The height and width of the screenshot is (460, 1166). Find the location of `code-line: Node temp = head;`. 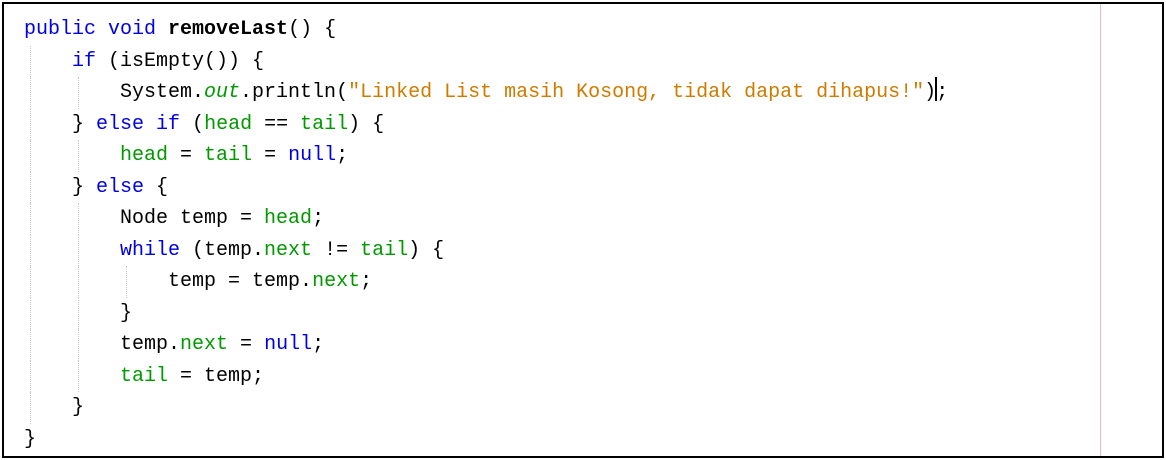

code-line: Node temp = head; is located at coordinates (486, 219).